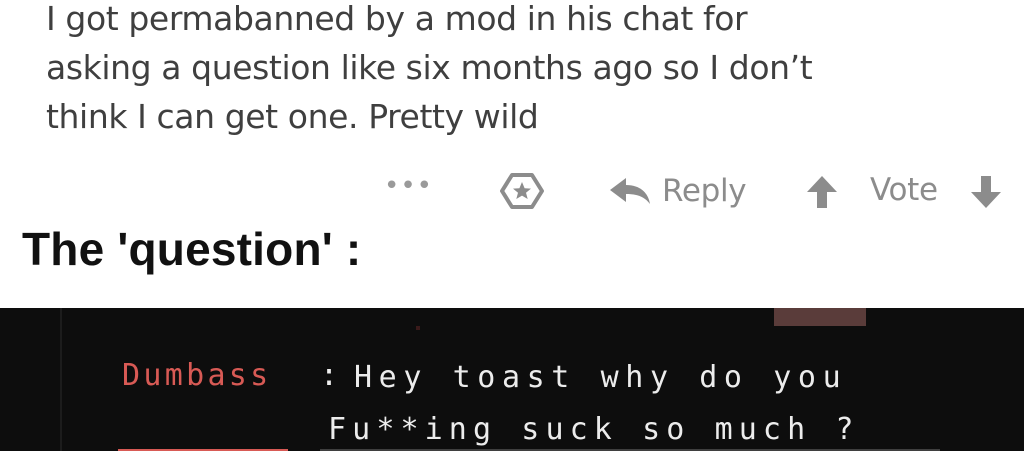 This screenshot has height=451, width=1024. Describe the element at coordinates (292, 116) in the screenshot. I see `comment-line: think I can get one. Pretty wild` at that location.